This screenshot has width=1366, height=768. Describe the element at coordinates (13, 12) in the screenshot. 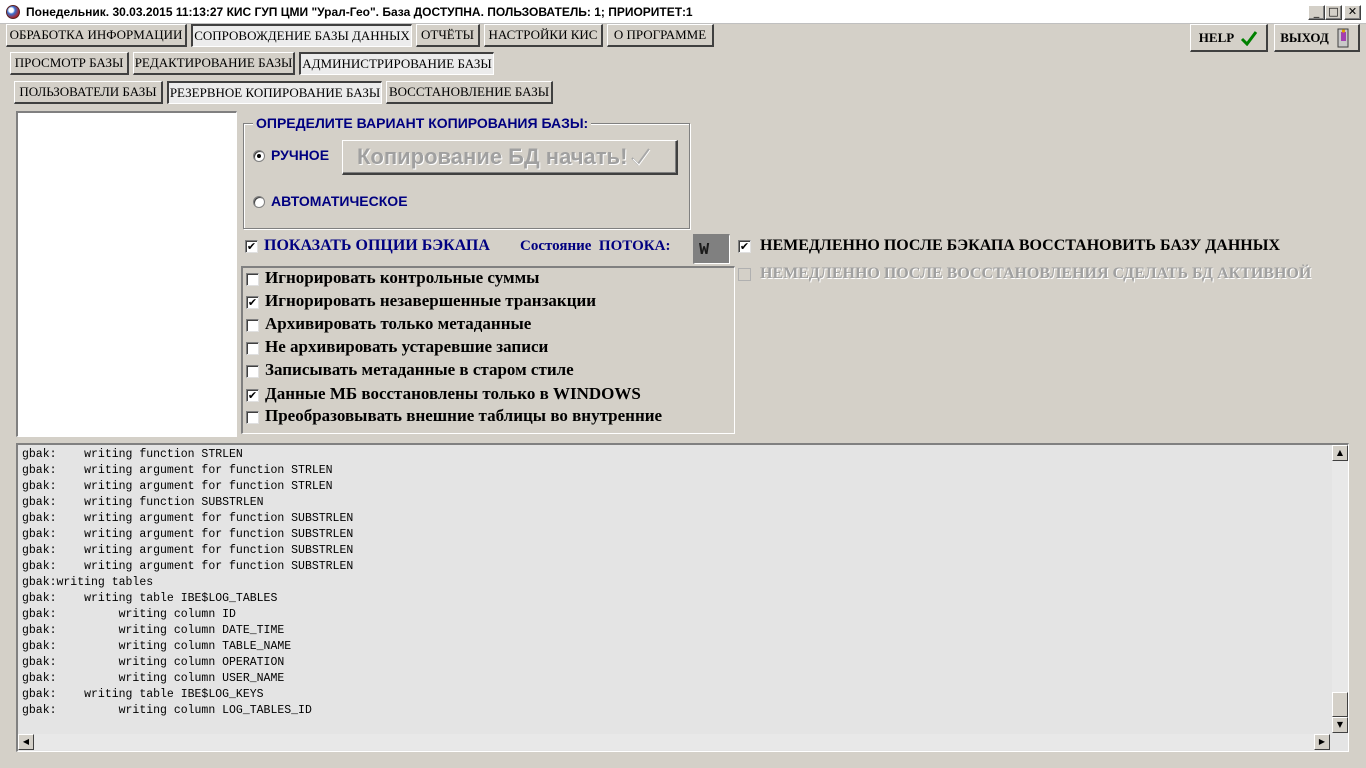

I see `app-icon` at that location.